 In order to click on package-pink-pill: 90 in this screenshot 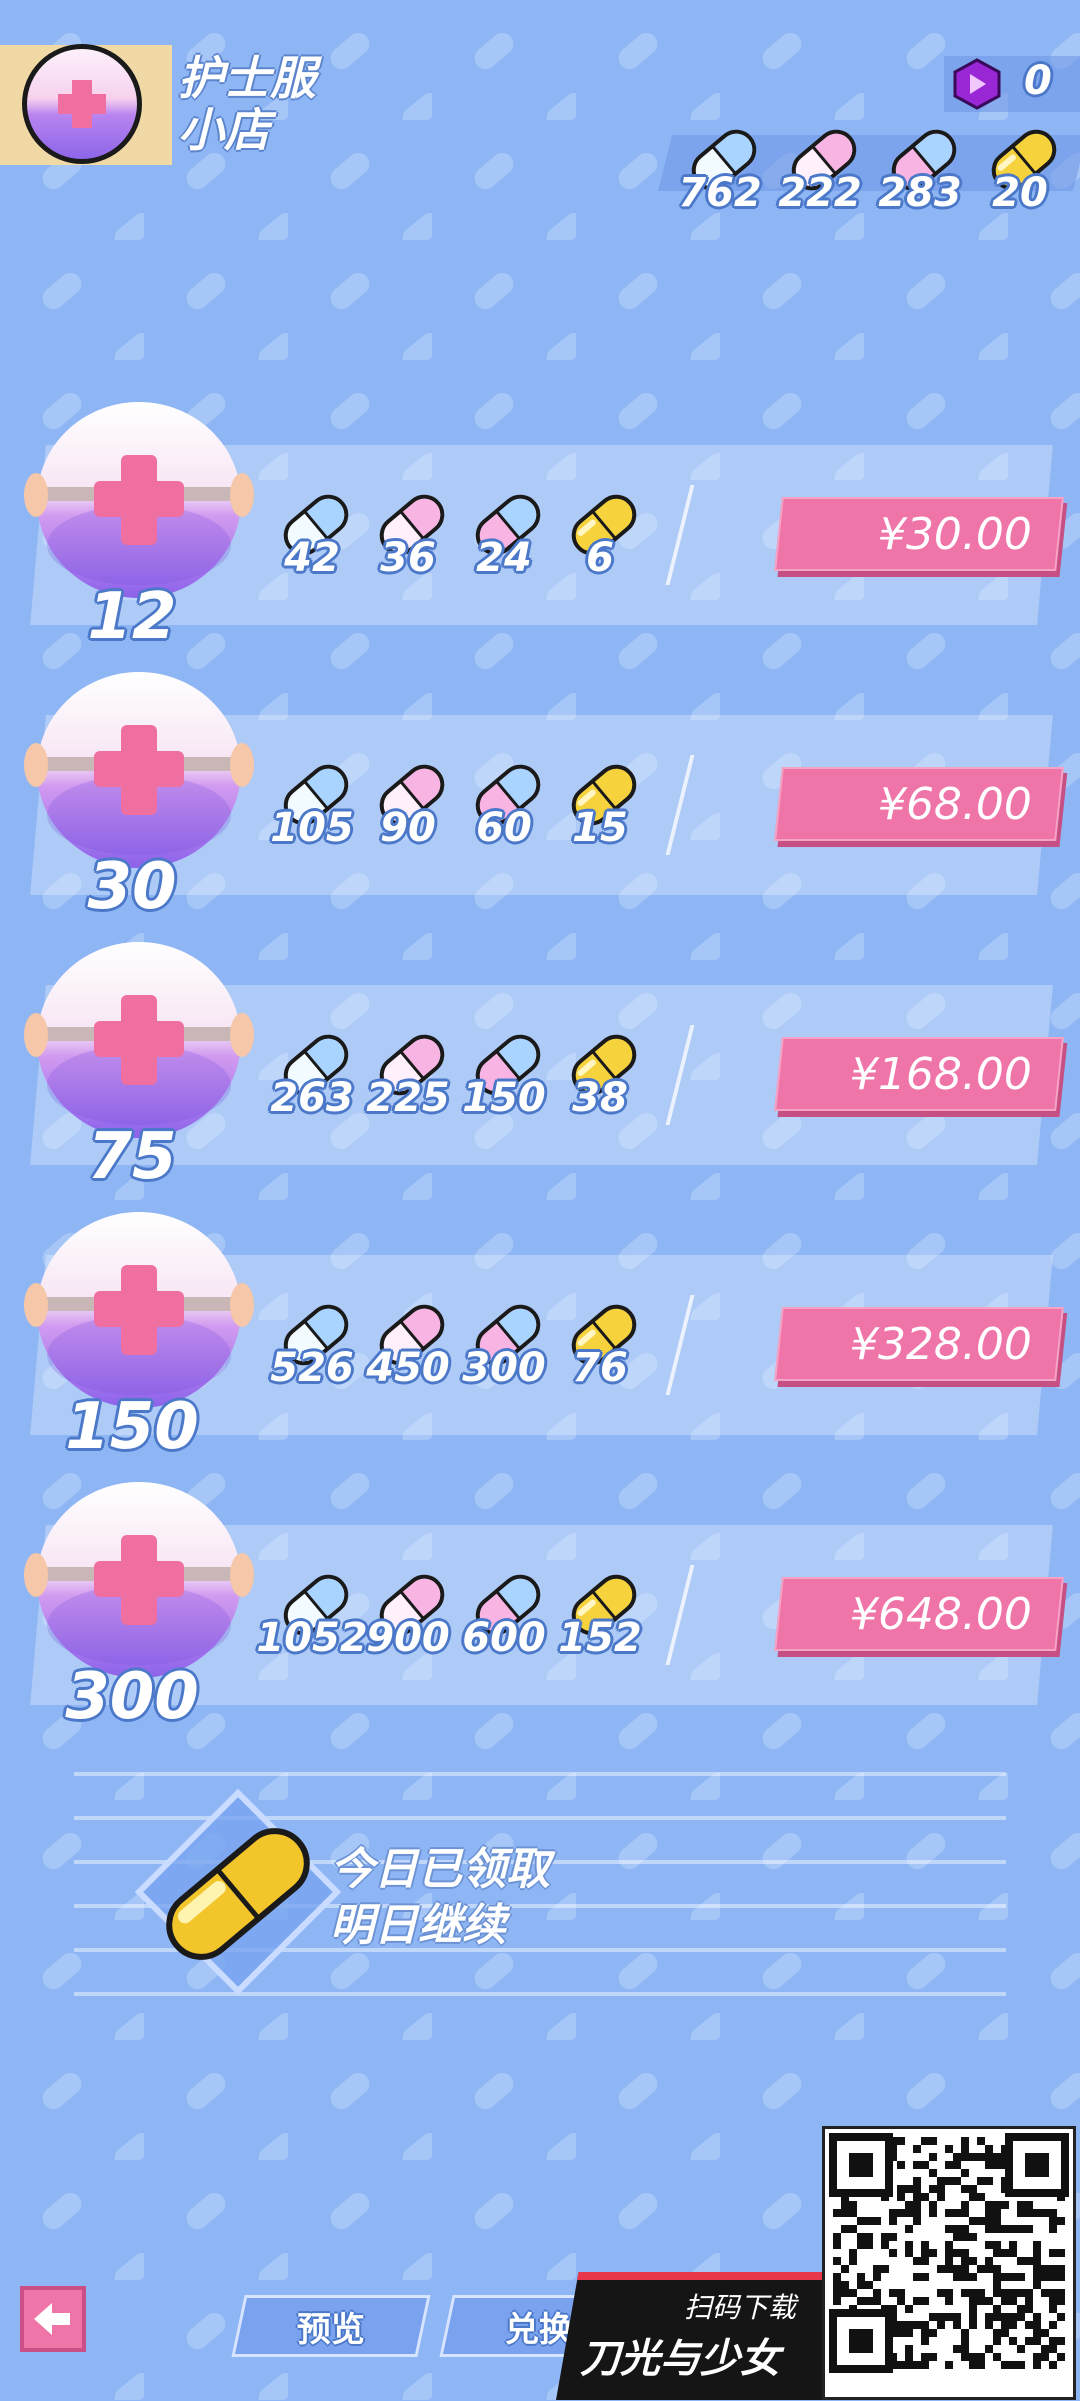, I will do `click(408, 810)`.